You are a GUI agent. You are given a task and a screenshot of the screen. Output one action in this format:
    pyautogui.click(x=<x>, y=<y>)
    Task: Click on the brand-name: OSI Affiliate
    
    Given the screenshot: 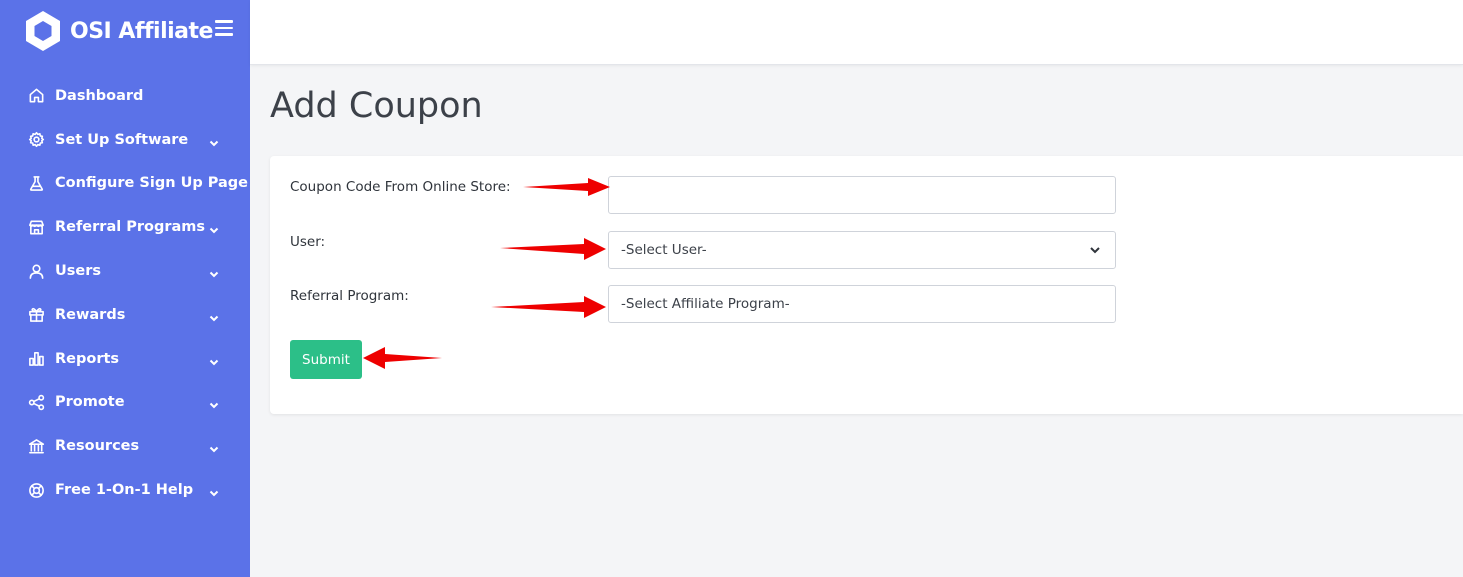 What is the action you would take?
    pyautogui.click(x=141, y=31)
    